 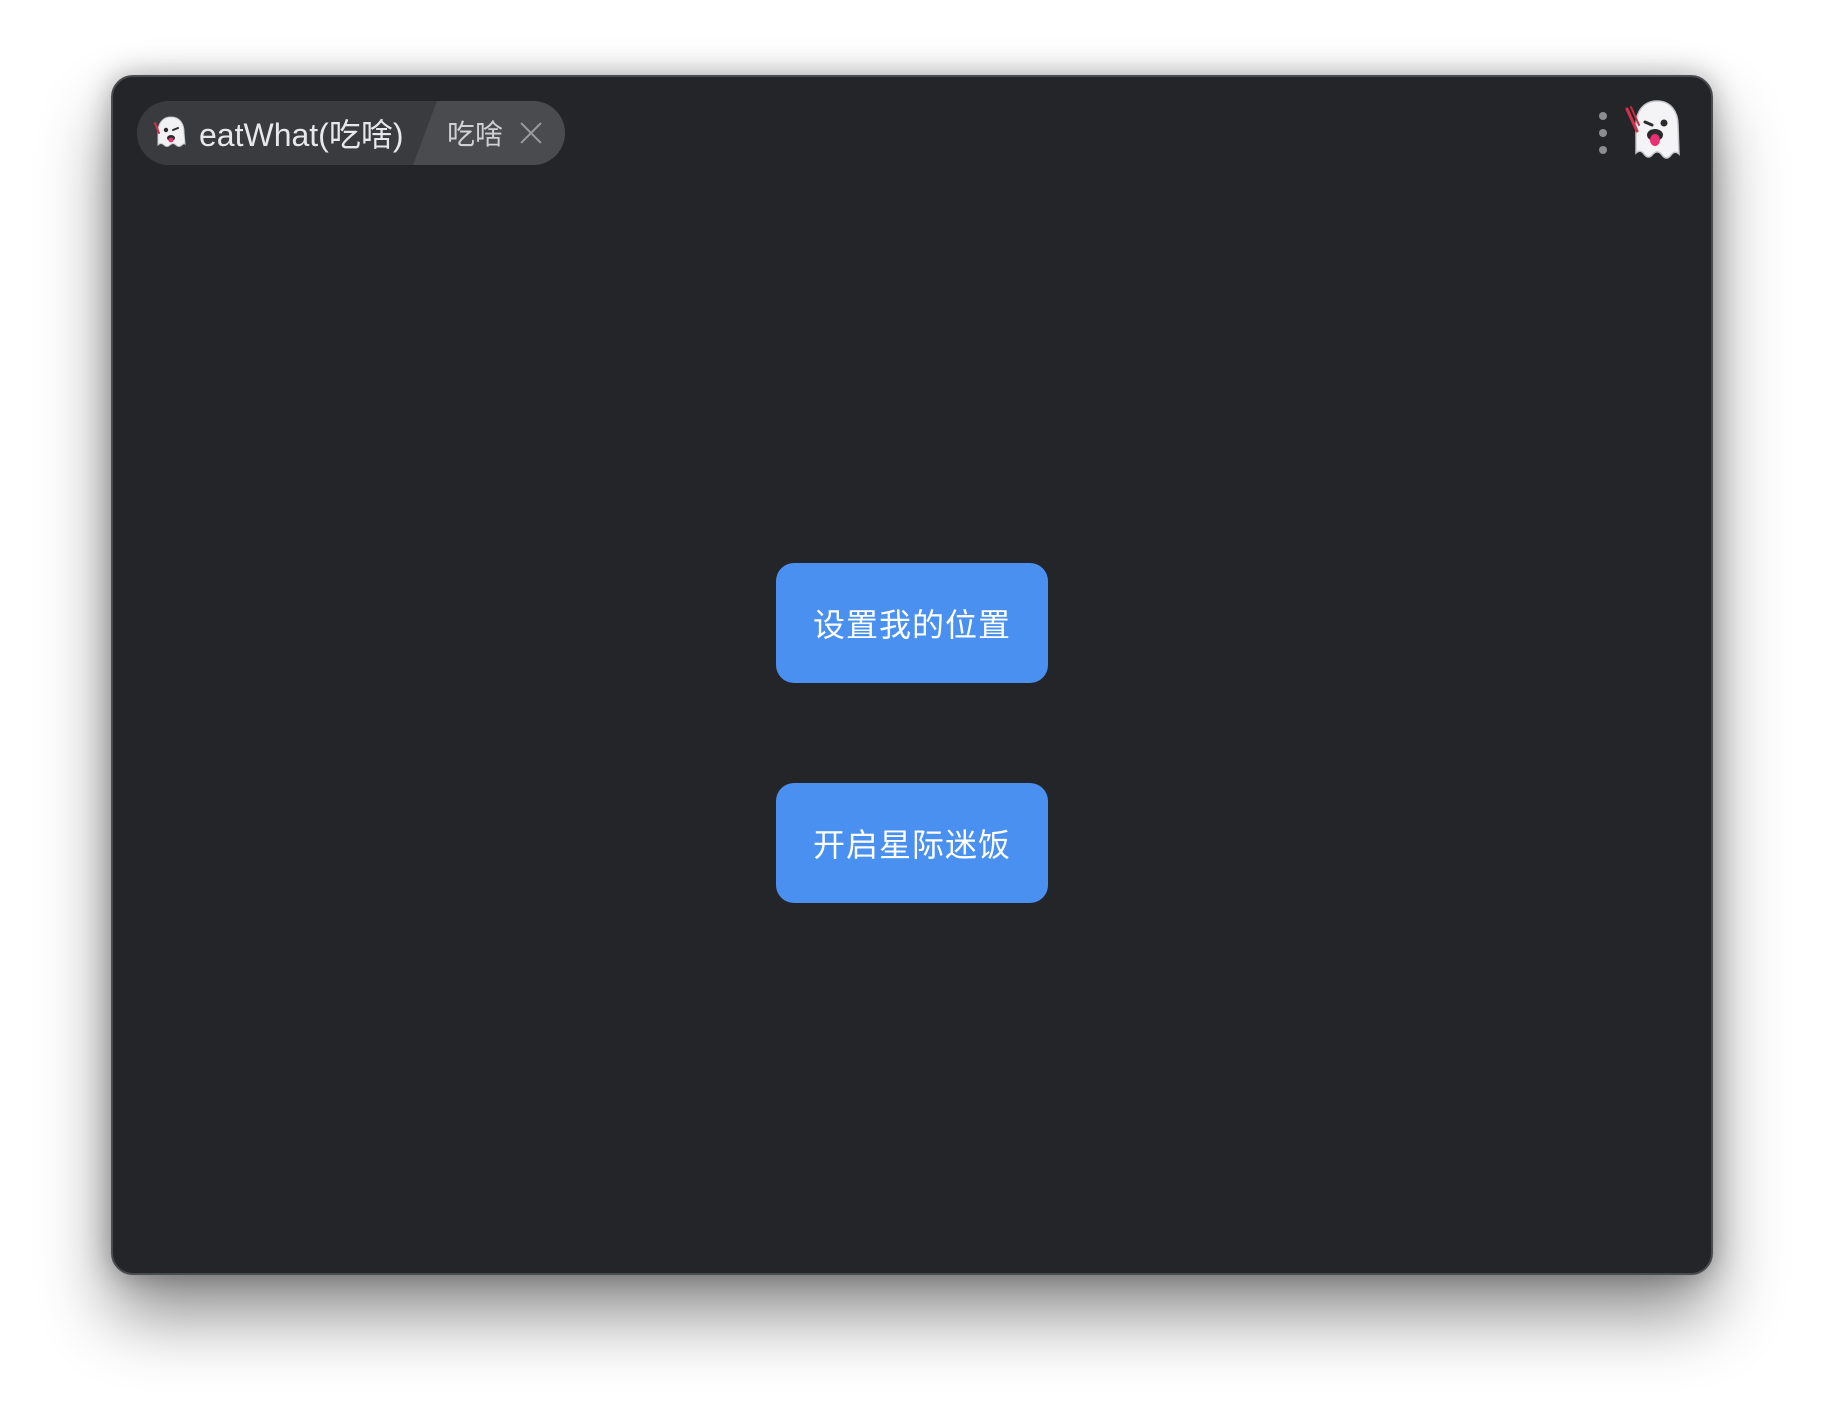 What do you see at coordinates (912, 623) in the screenshot?
I see `set-location-button: 设置我的位置` at bounding box center [912, 623].